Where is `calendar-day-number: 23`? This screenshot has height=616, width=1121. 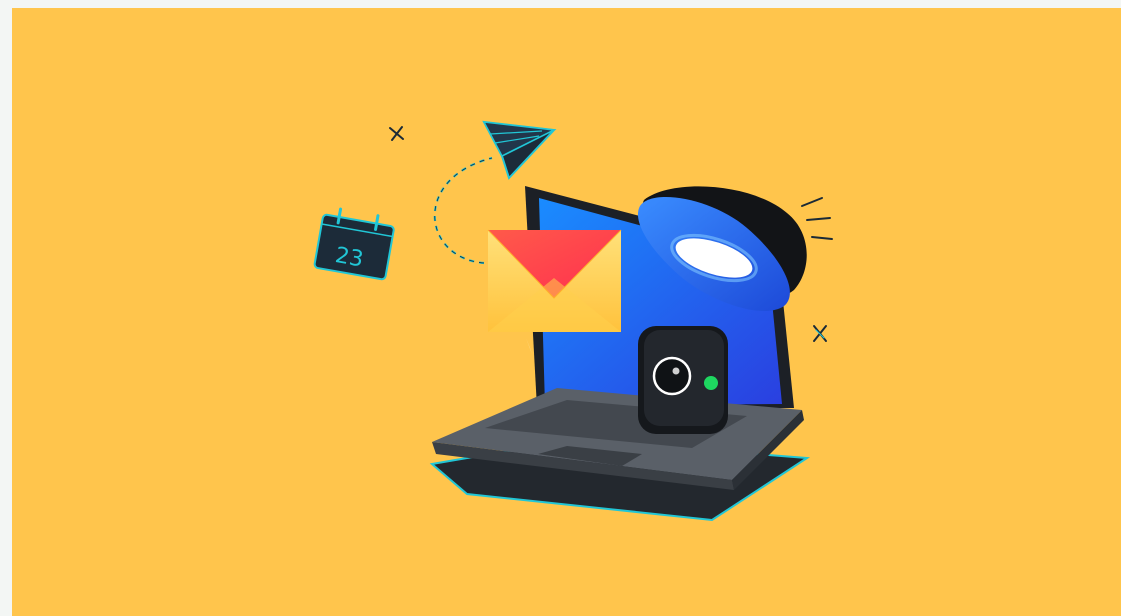
calendar-day-number: 23 is located at coordinates (349, 257).